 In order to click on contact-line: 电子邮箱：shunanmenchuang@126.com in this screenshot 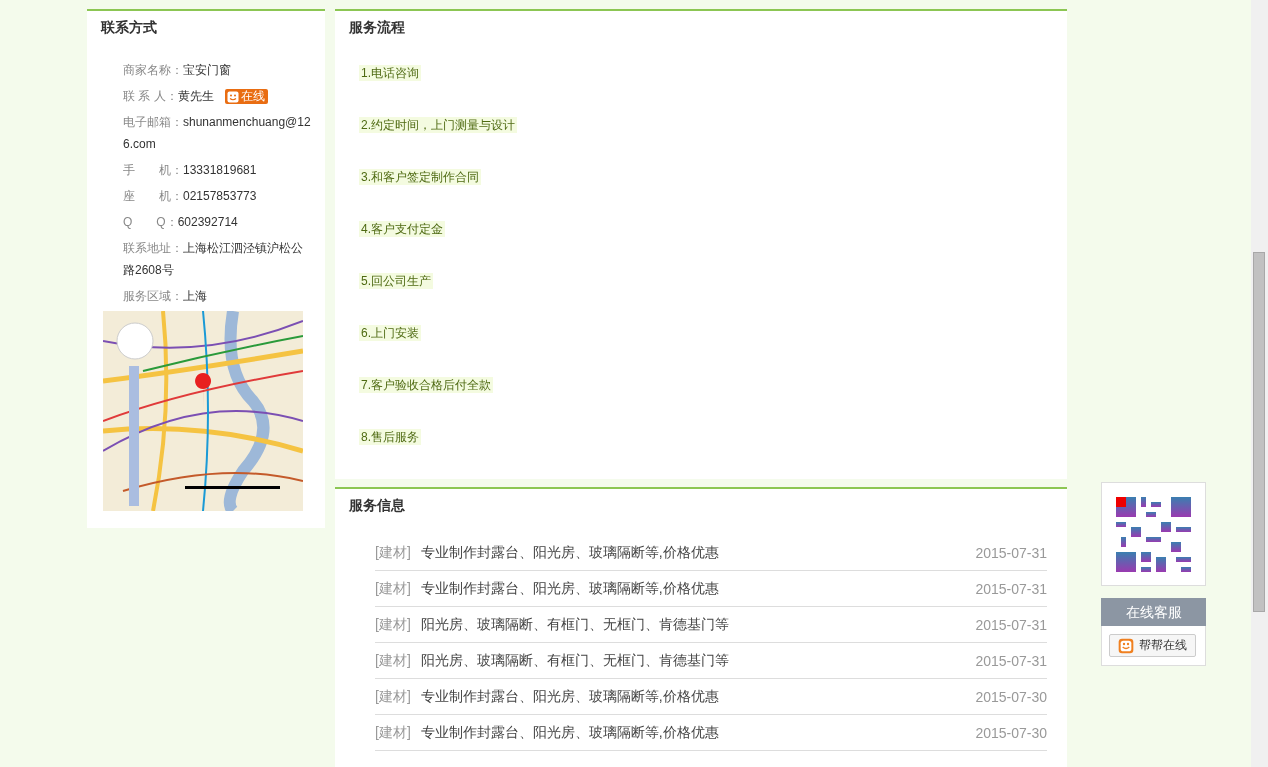, I will do `click(217, 133)`.